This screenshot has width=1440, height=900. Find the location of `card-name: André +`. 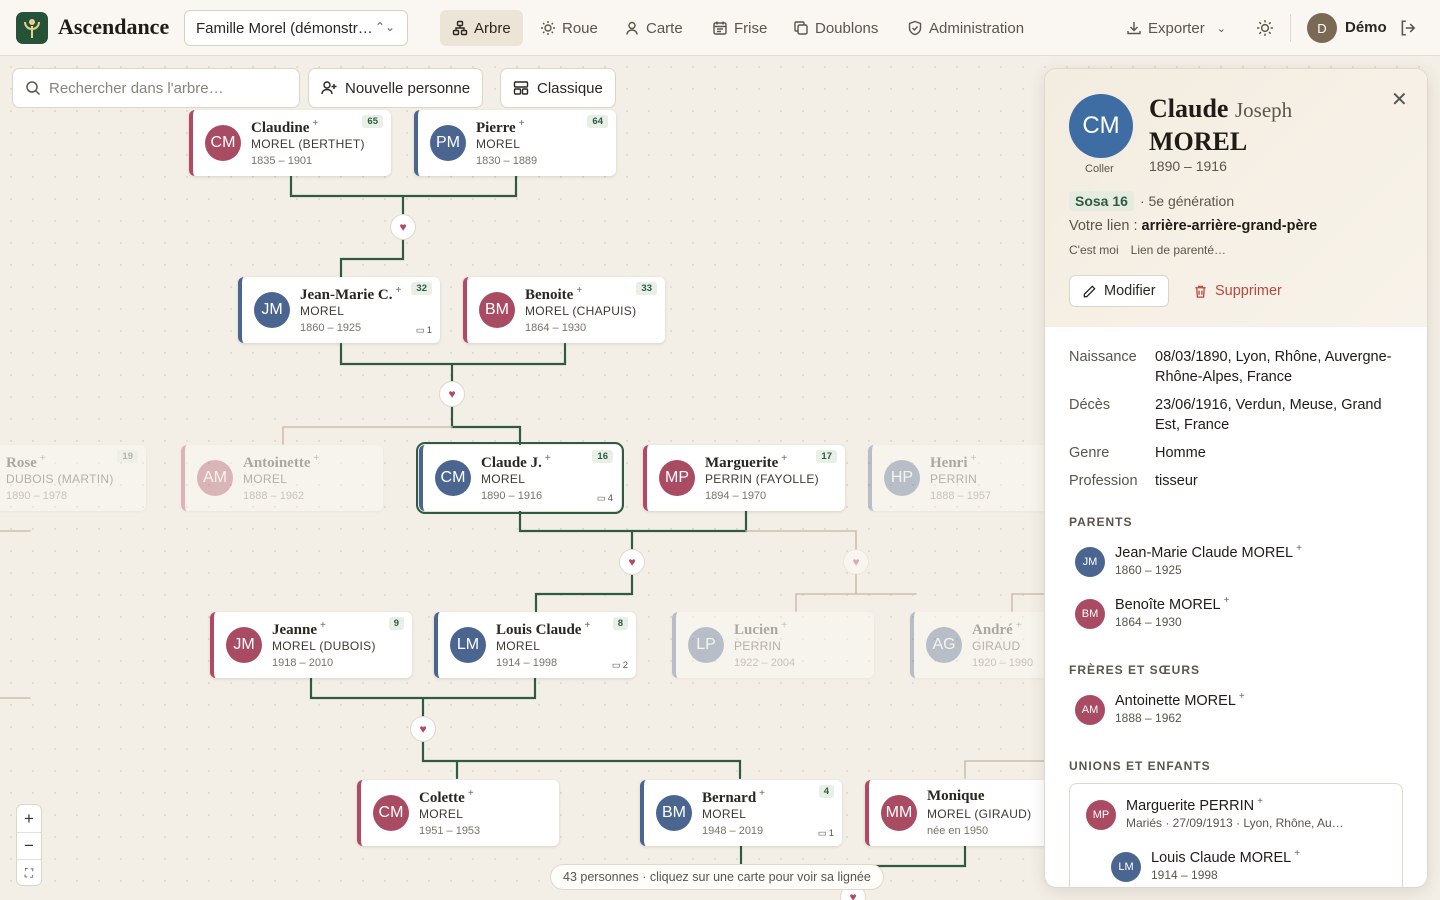

card-name: André + is located at coordinates (997, 629).